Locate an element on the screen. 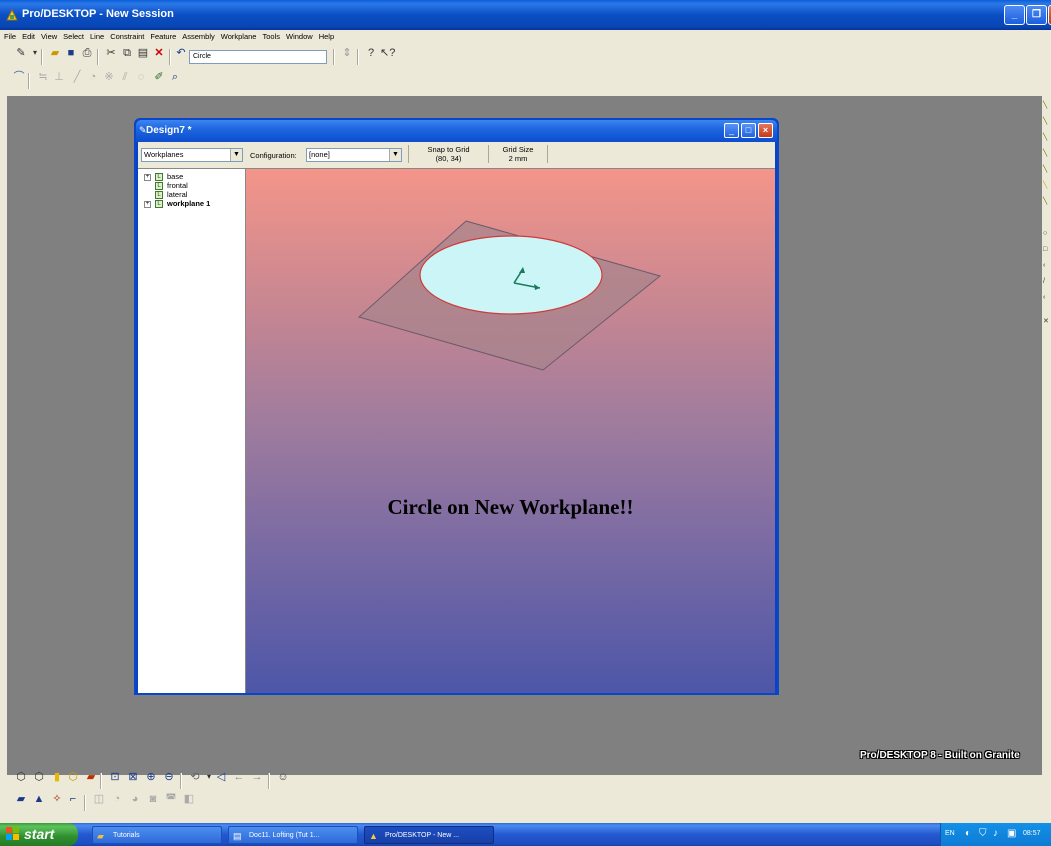  pattern-icon: ※ is located at coordinates (109, 77).